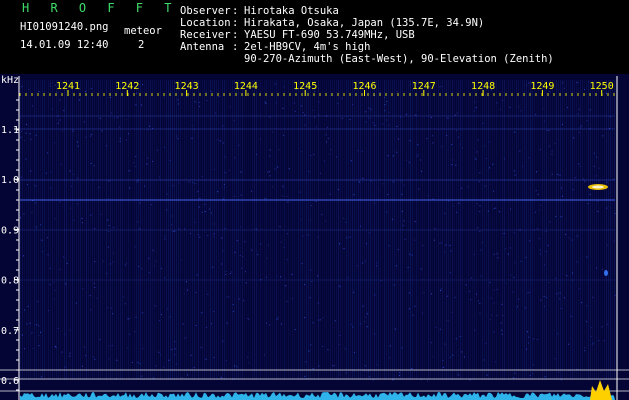 The image size is (629, 400). Describe the element at coordinates (10, 381) in the screenshot. I see `y-tick-label: 0.6` at that location.